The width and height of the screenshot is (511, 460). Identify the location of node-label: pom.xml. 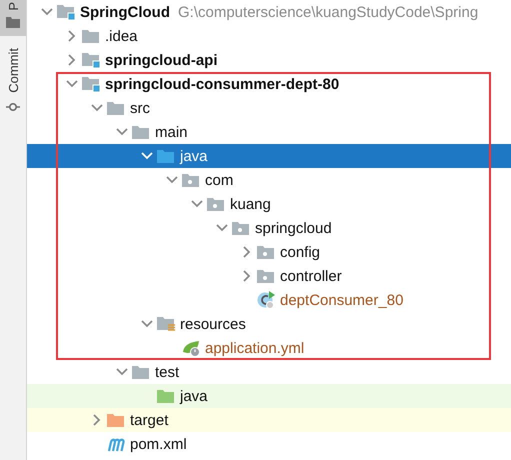
(158, 444).